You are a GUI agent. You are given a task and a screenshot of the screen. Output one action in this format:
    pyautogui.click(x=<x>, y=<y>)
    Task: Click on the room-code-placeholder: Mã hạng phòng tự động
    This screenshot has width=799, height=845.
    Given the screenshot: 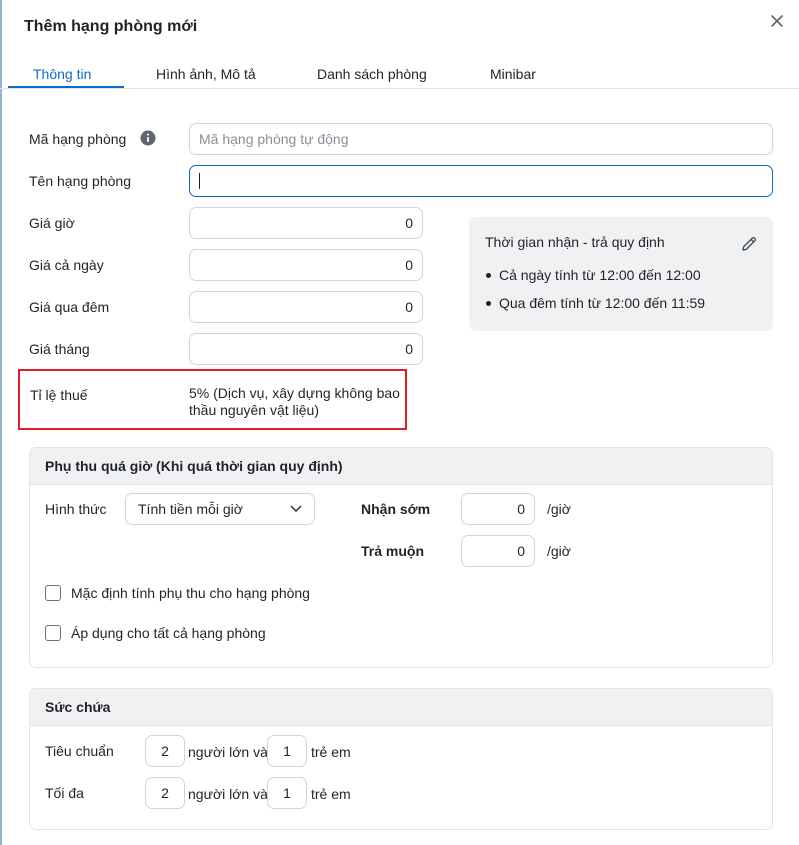 What is the action you would take?
    pyautogui.click(x=274, y=139)
    